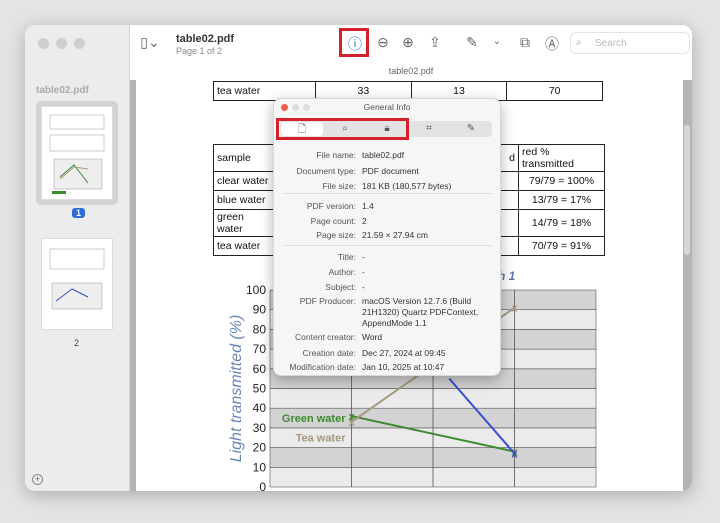 The height and width of the screenshot is (523, 720). I want to click on zoom-in-icon: ⊕, so click(408, 42).